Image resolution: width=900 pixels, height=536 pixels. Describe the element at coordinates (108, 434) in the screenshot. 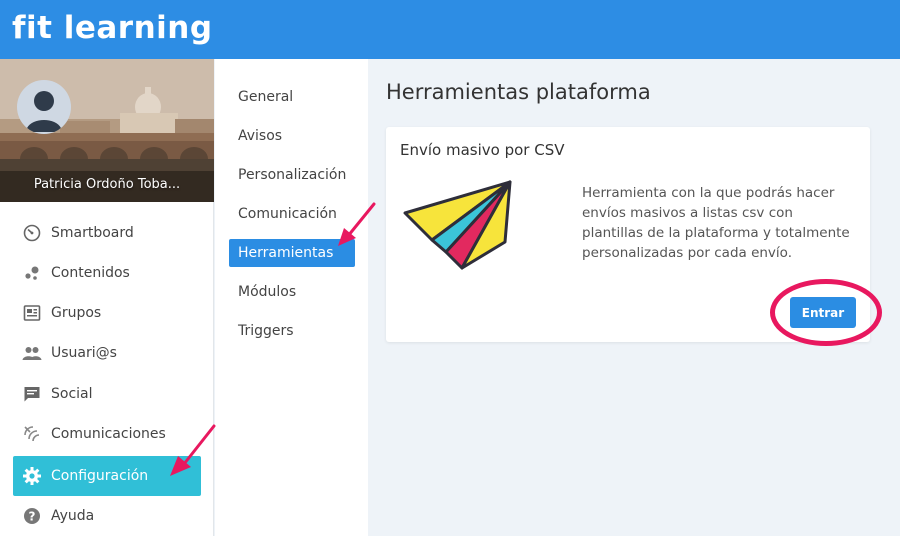

I see `sidebar-item-label: Comunicaciones` at that location.